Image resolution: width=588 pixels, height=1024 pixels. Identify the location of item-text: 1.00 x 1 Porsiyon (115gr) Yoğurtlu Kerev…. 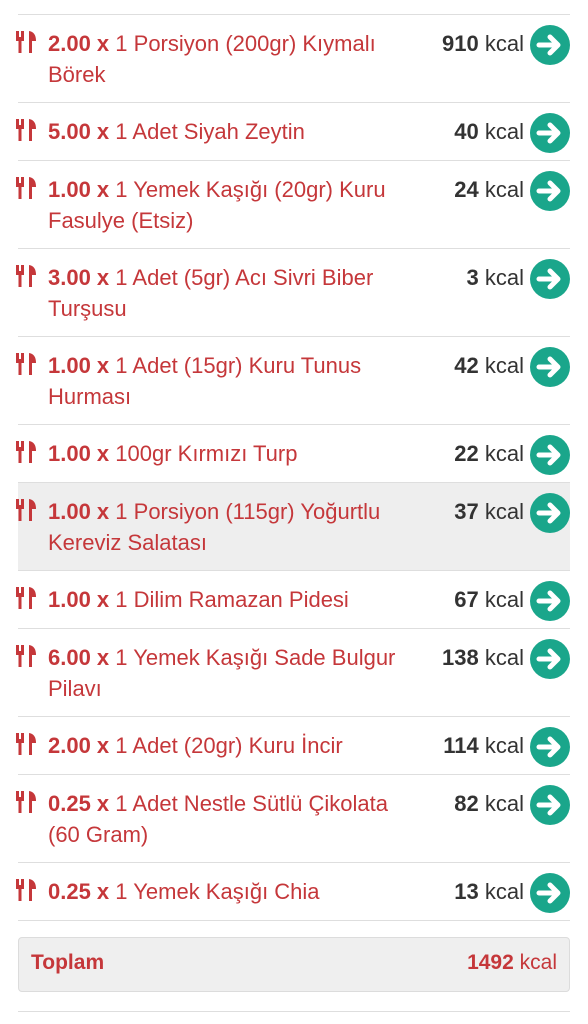
(233, 527).